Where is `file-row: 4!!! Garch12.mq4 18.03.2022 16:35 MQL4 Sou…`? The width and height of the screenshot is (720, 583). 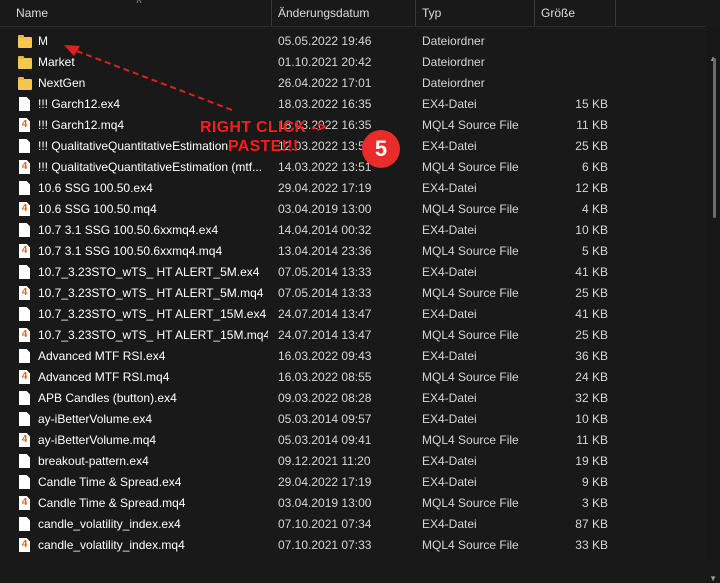 file-row: 4!!! Garch12.mq4 18.03.2022 16:35 MQL4 Sou… is located at coordinates (352, 125).